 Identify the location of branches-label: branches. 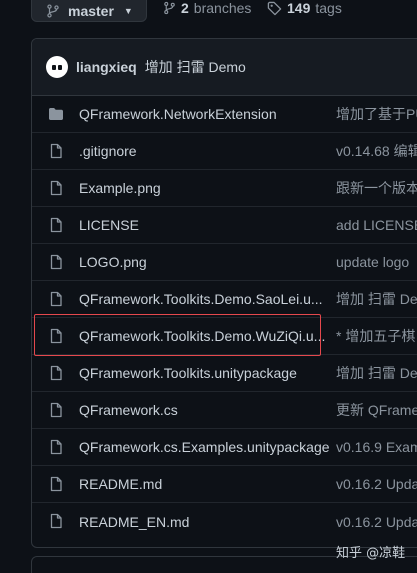
(222, 8).